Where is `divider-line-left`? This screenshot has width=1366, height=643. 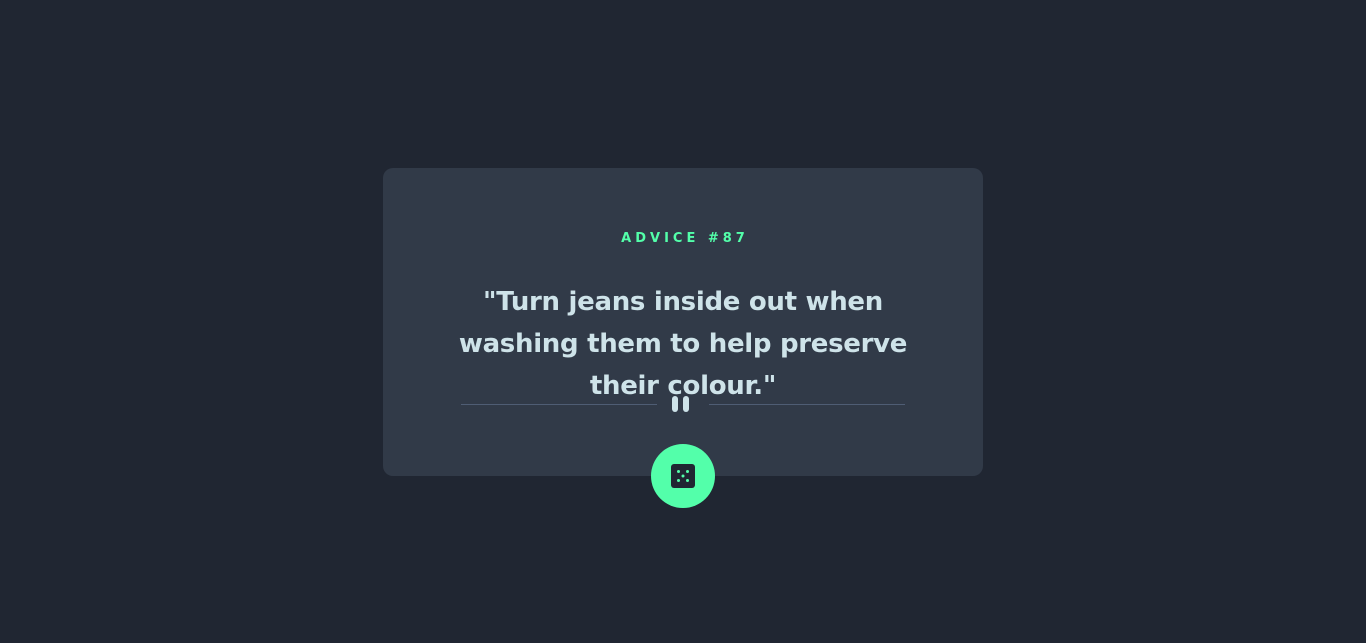
divider-line-left is located at coordinates (559, 404).